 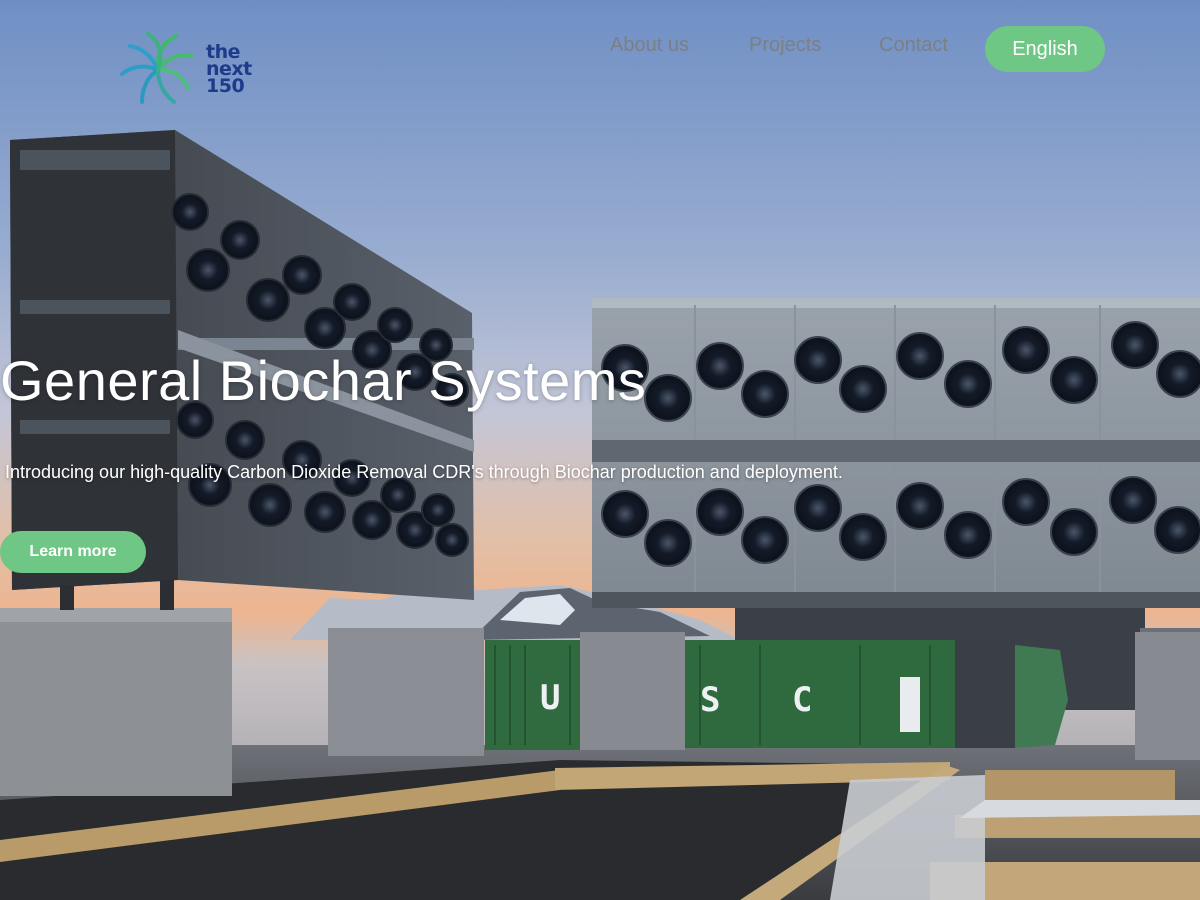 What do you see at coordinates (802, 700) in the screenshot?
I see `container-letter-c: C` at bounding box center [802, 700].